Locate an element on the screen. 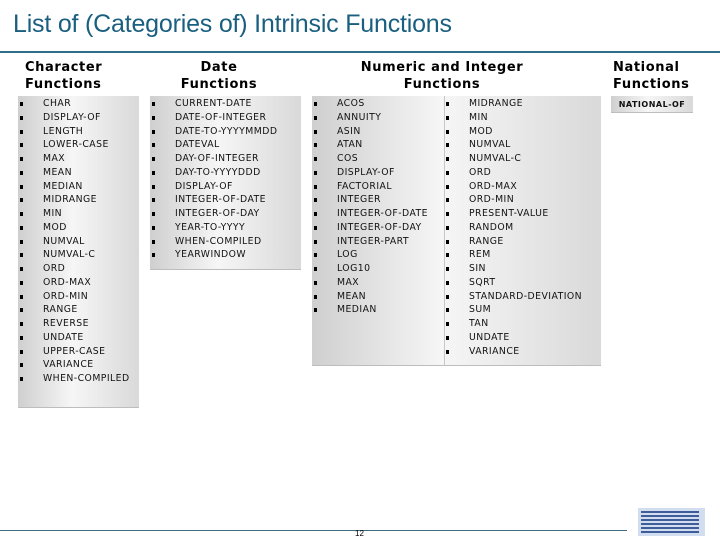 This screenshot has height=540, width=720. date-functions-heading: Date Functions is located at coordinates (219, 76).